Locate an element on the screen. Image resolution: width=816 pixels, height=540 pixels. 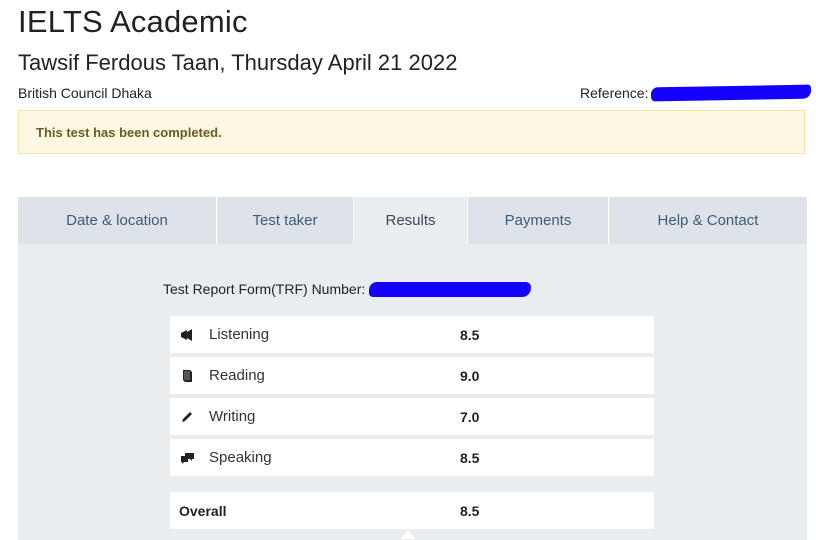
tab-date-location: Date & location is located at coordinates (117, 220).